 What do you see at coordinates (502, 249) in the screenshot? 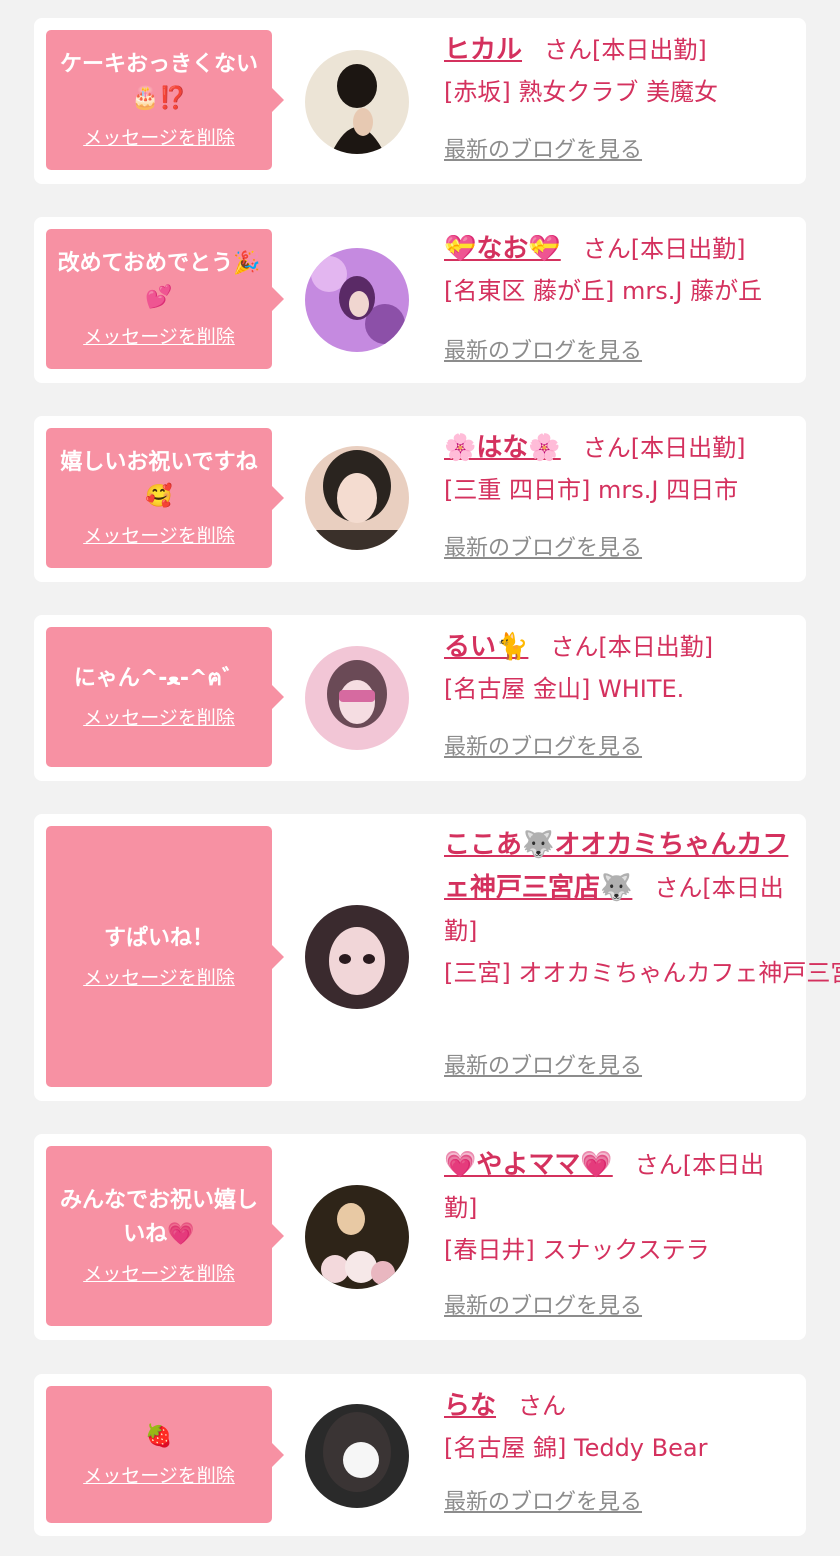
I see `cast-name-link: 💝なお💝` at bounding box center [502, 249].